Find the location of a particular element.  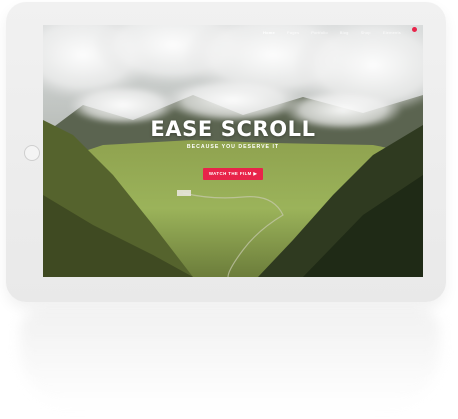

nav-item-blog: Blog is located at coordinates (344, 32).